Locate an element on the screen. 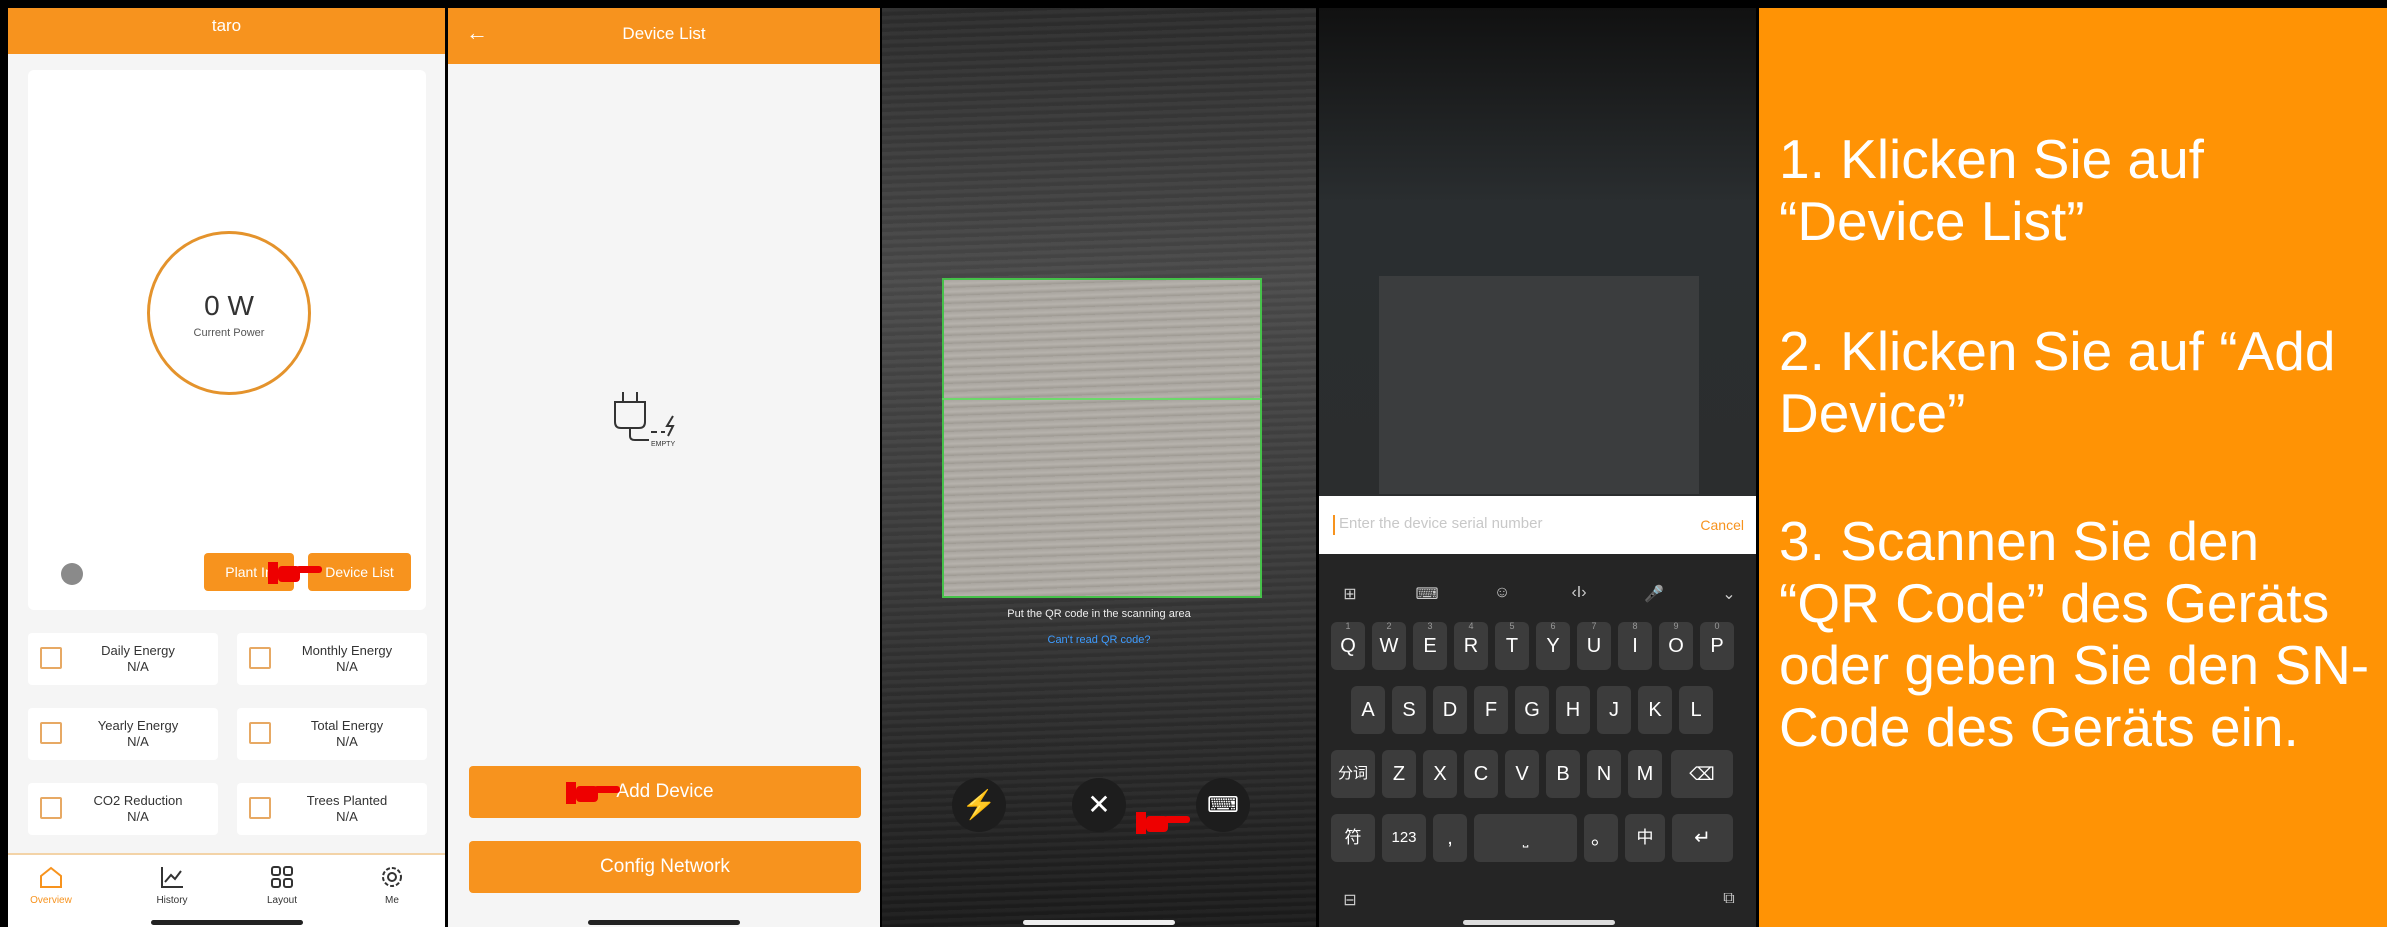 This screenshot has height=927, width=2387. key-y: 6Y is located at coordinates (1553, 645).